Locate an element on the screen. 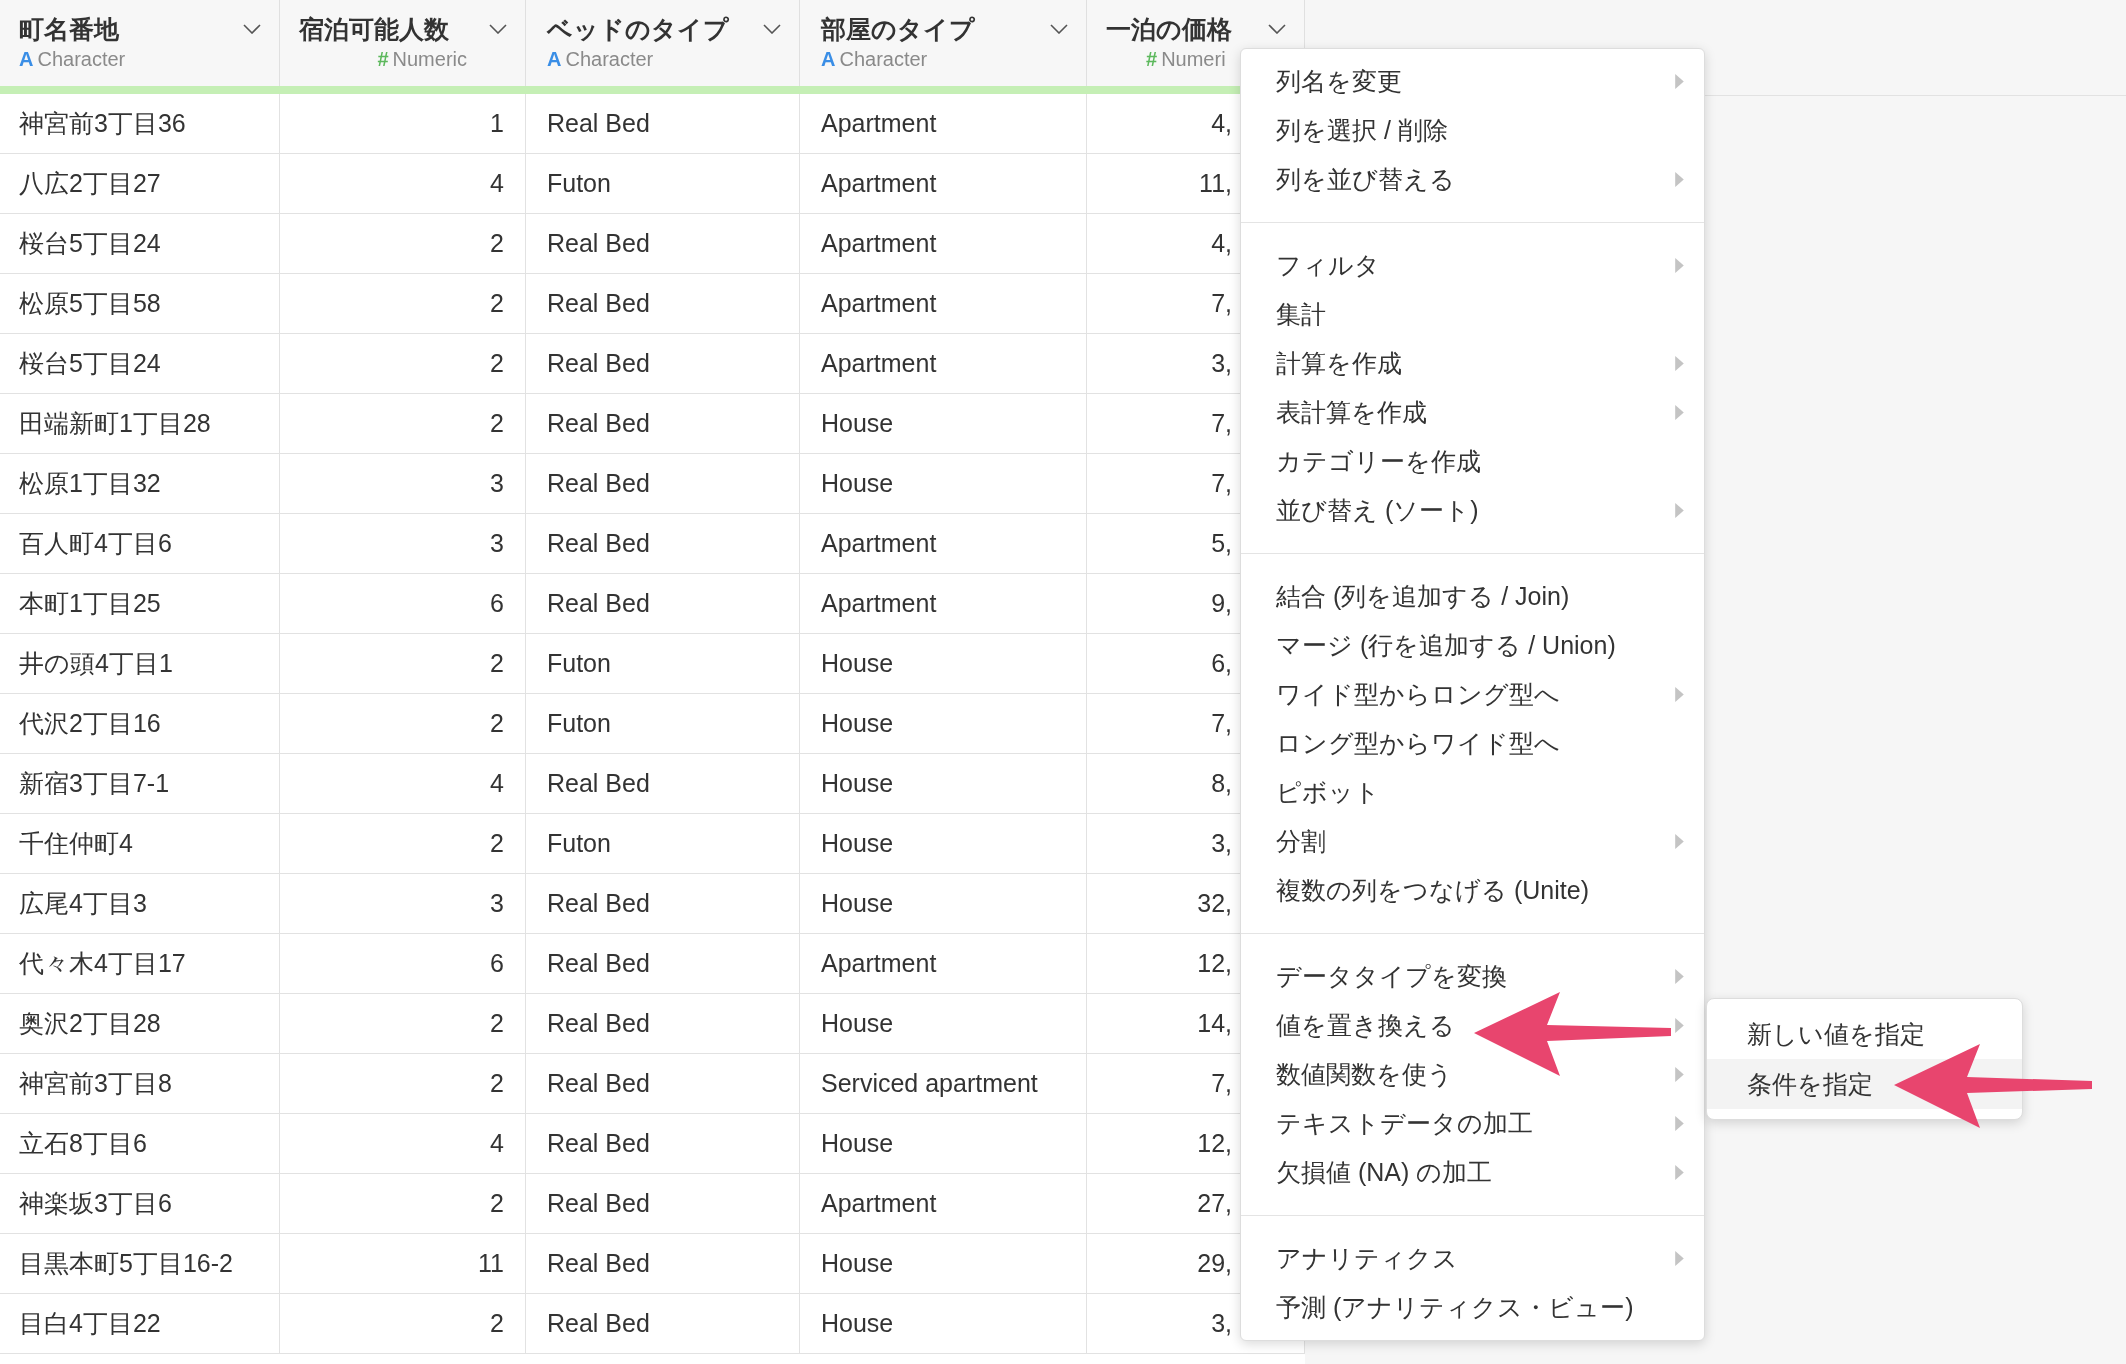 This screenshot has width=2126, height=1364. menu-item: 並び替え (ソート) is located at coordinates (1472, 510).